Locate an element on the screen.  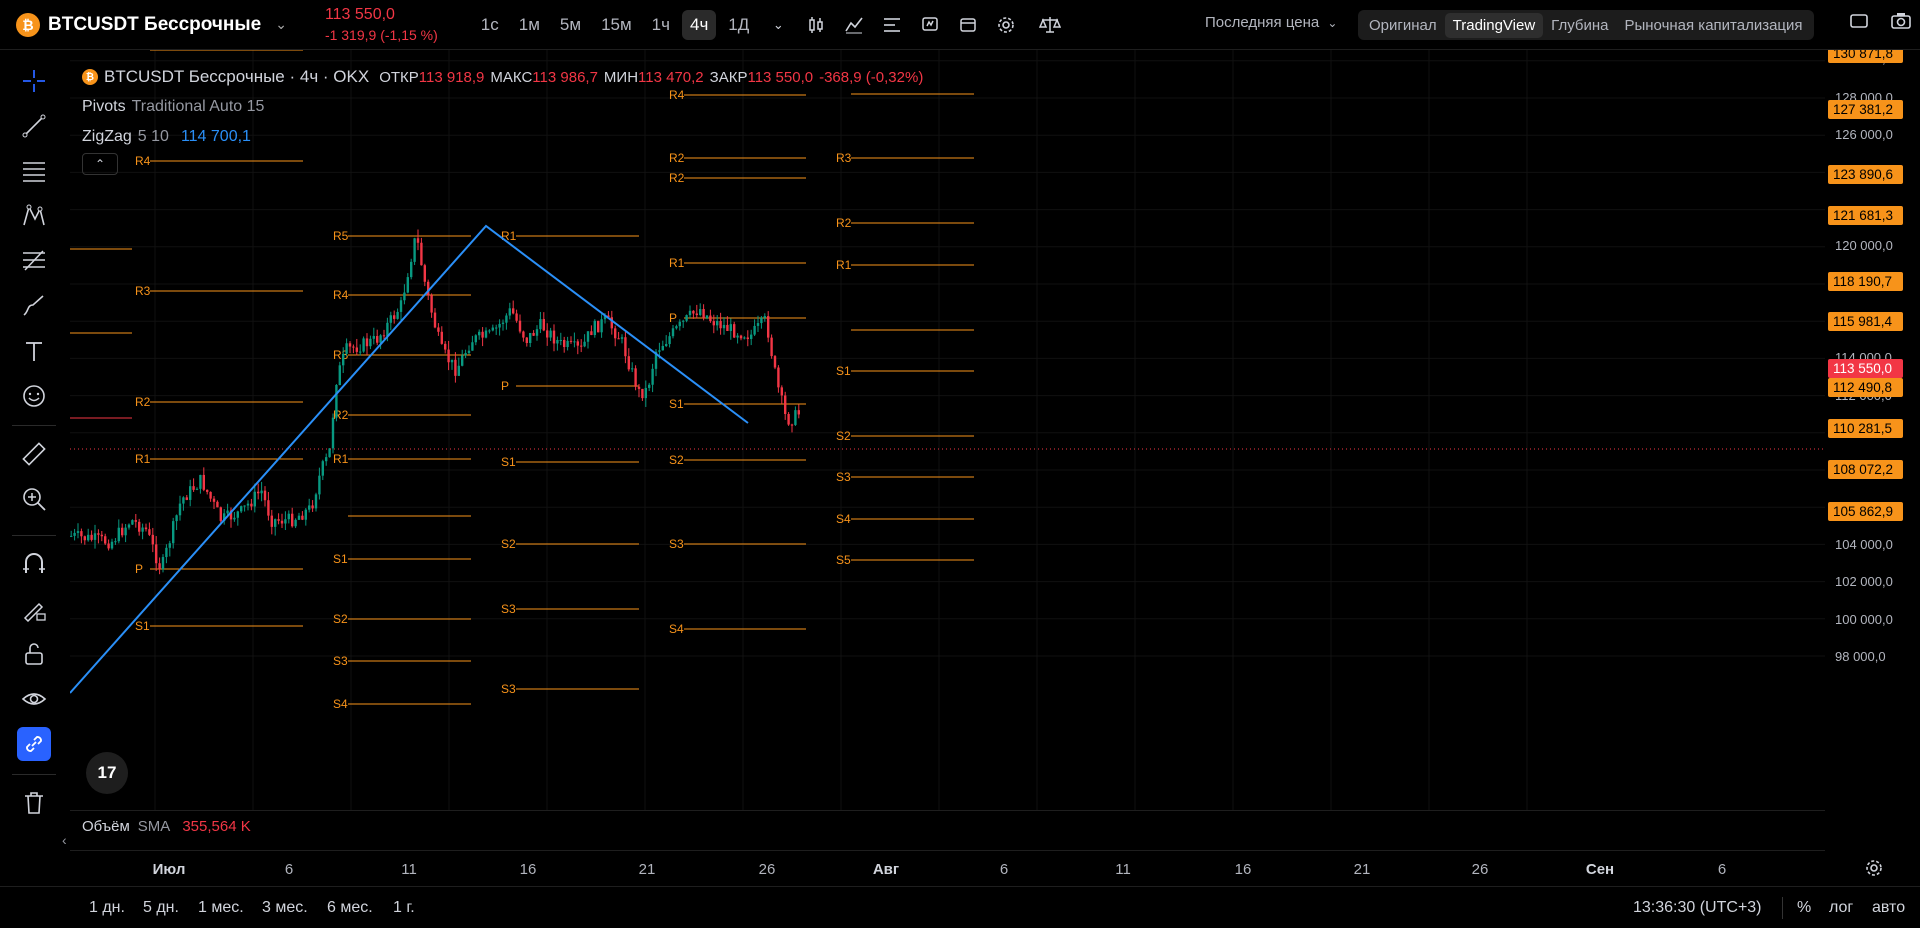
tab-original: Оригинал is located at coordinates (1403, 25).